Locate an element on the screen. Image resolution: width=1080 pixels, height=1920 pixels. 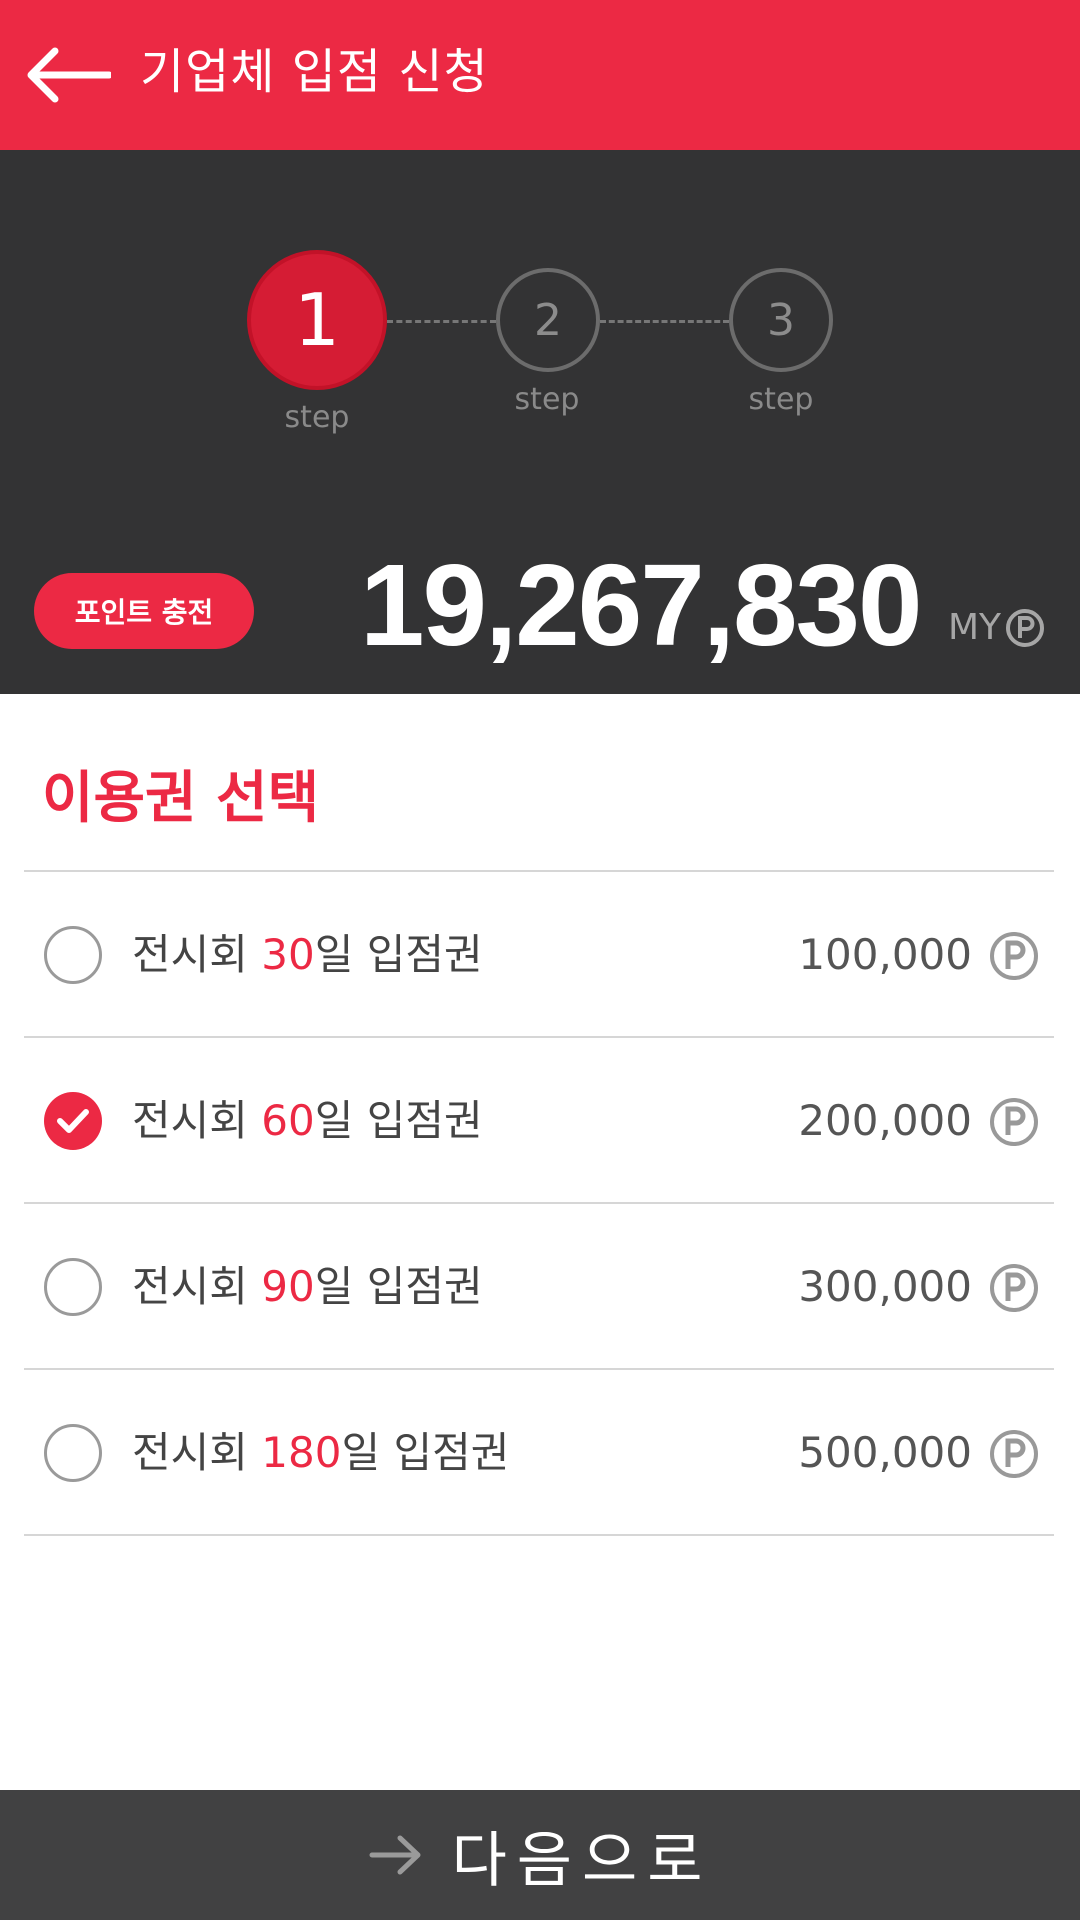
balance-unit: MY is located at coordinates (996, 628).